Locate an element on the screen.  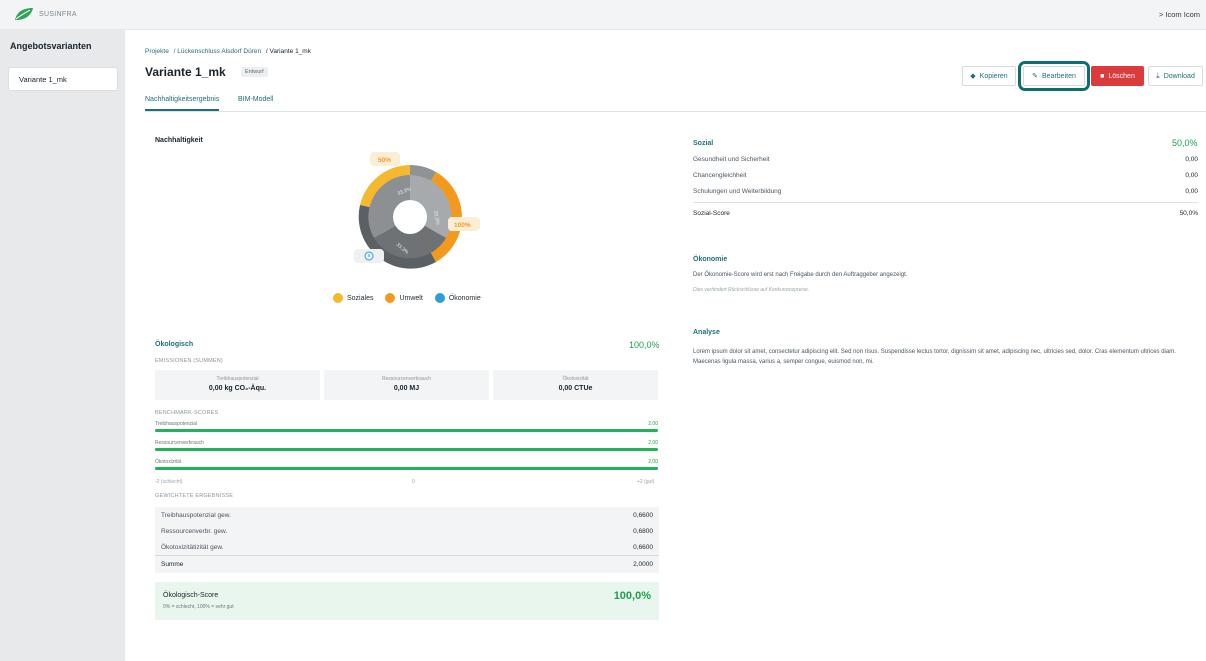
legend-label-soziales: Soziales is located at coordinates (360, 298).